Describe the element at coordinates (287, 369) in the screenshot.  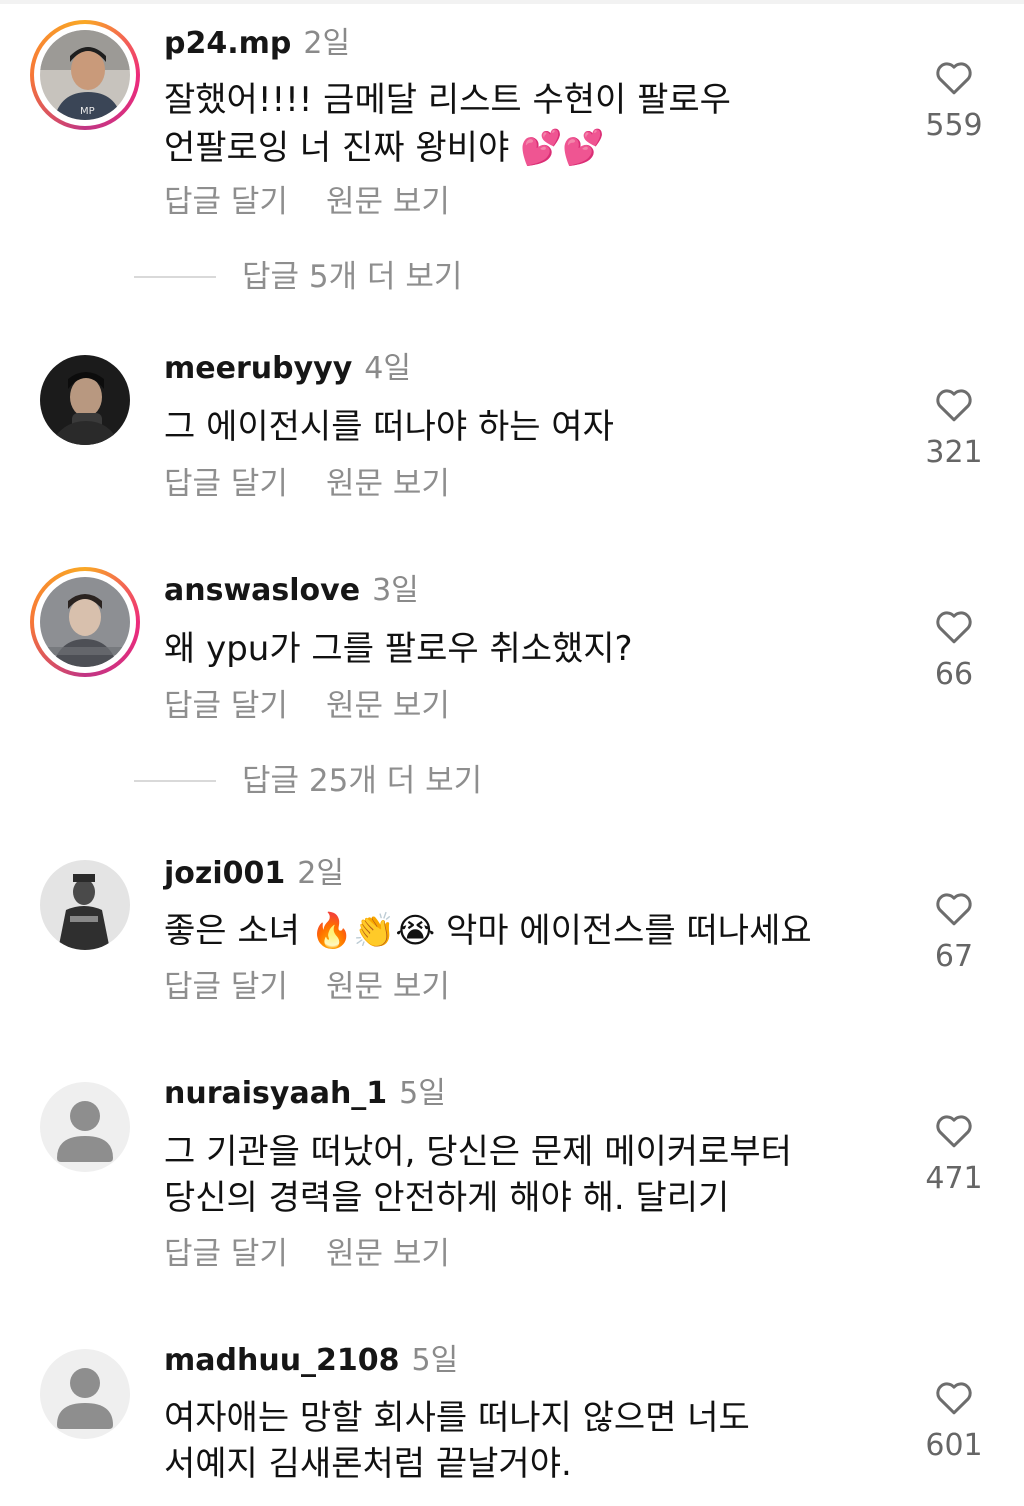
I see `comment-username: meerubyyy 4일` at that location.